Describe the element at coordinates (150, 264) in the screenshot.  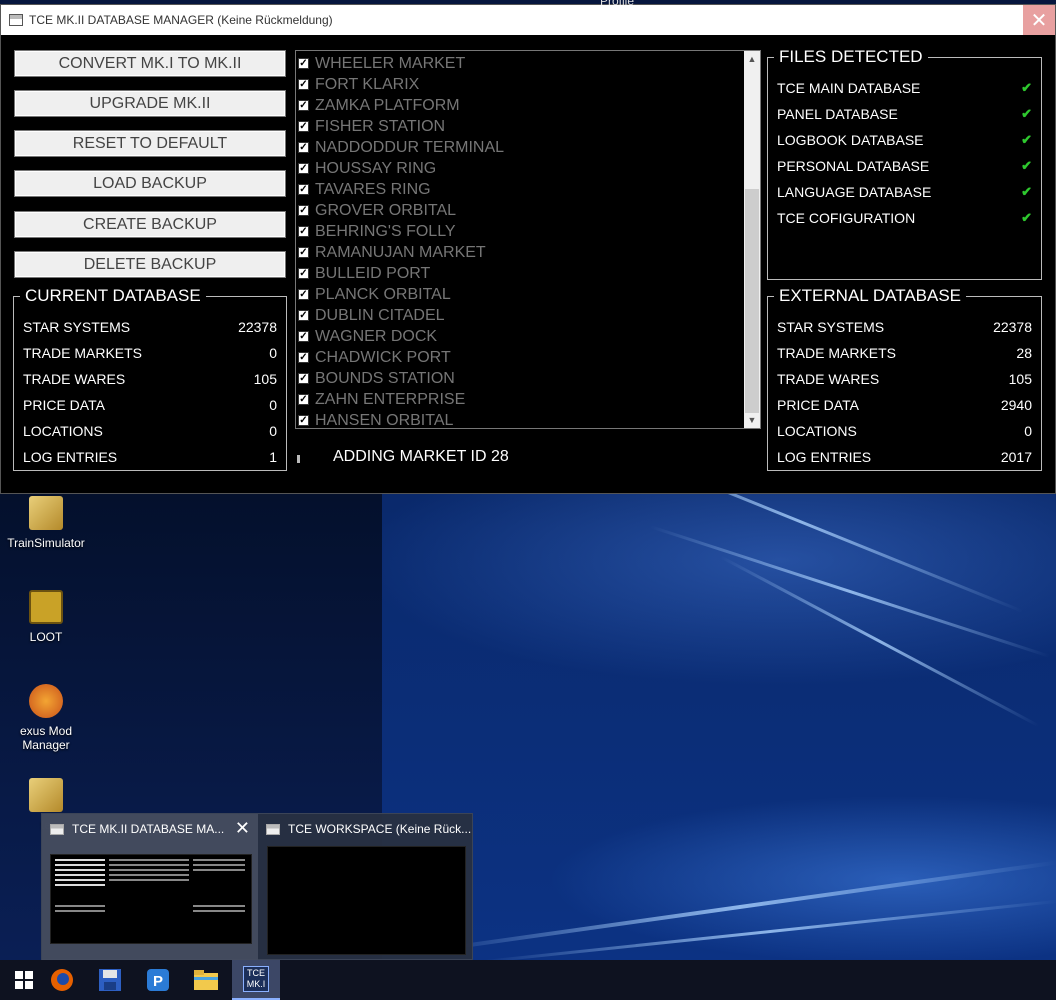
I see `delete-backup-button: DELETE BACKUP` at that location.